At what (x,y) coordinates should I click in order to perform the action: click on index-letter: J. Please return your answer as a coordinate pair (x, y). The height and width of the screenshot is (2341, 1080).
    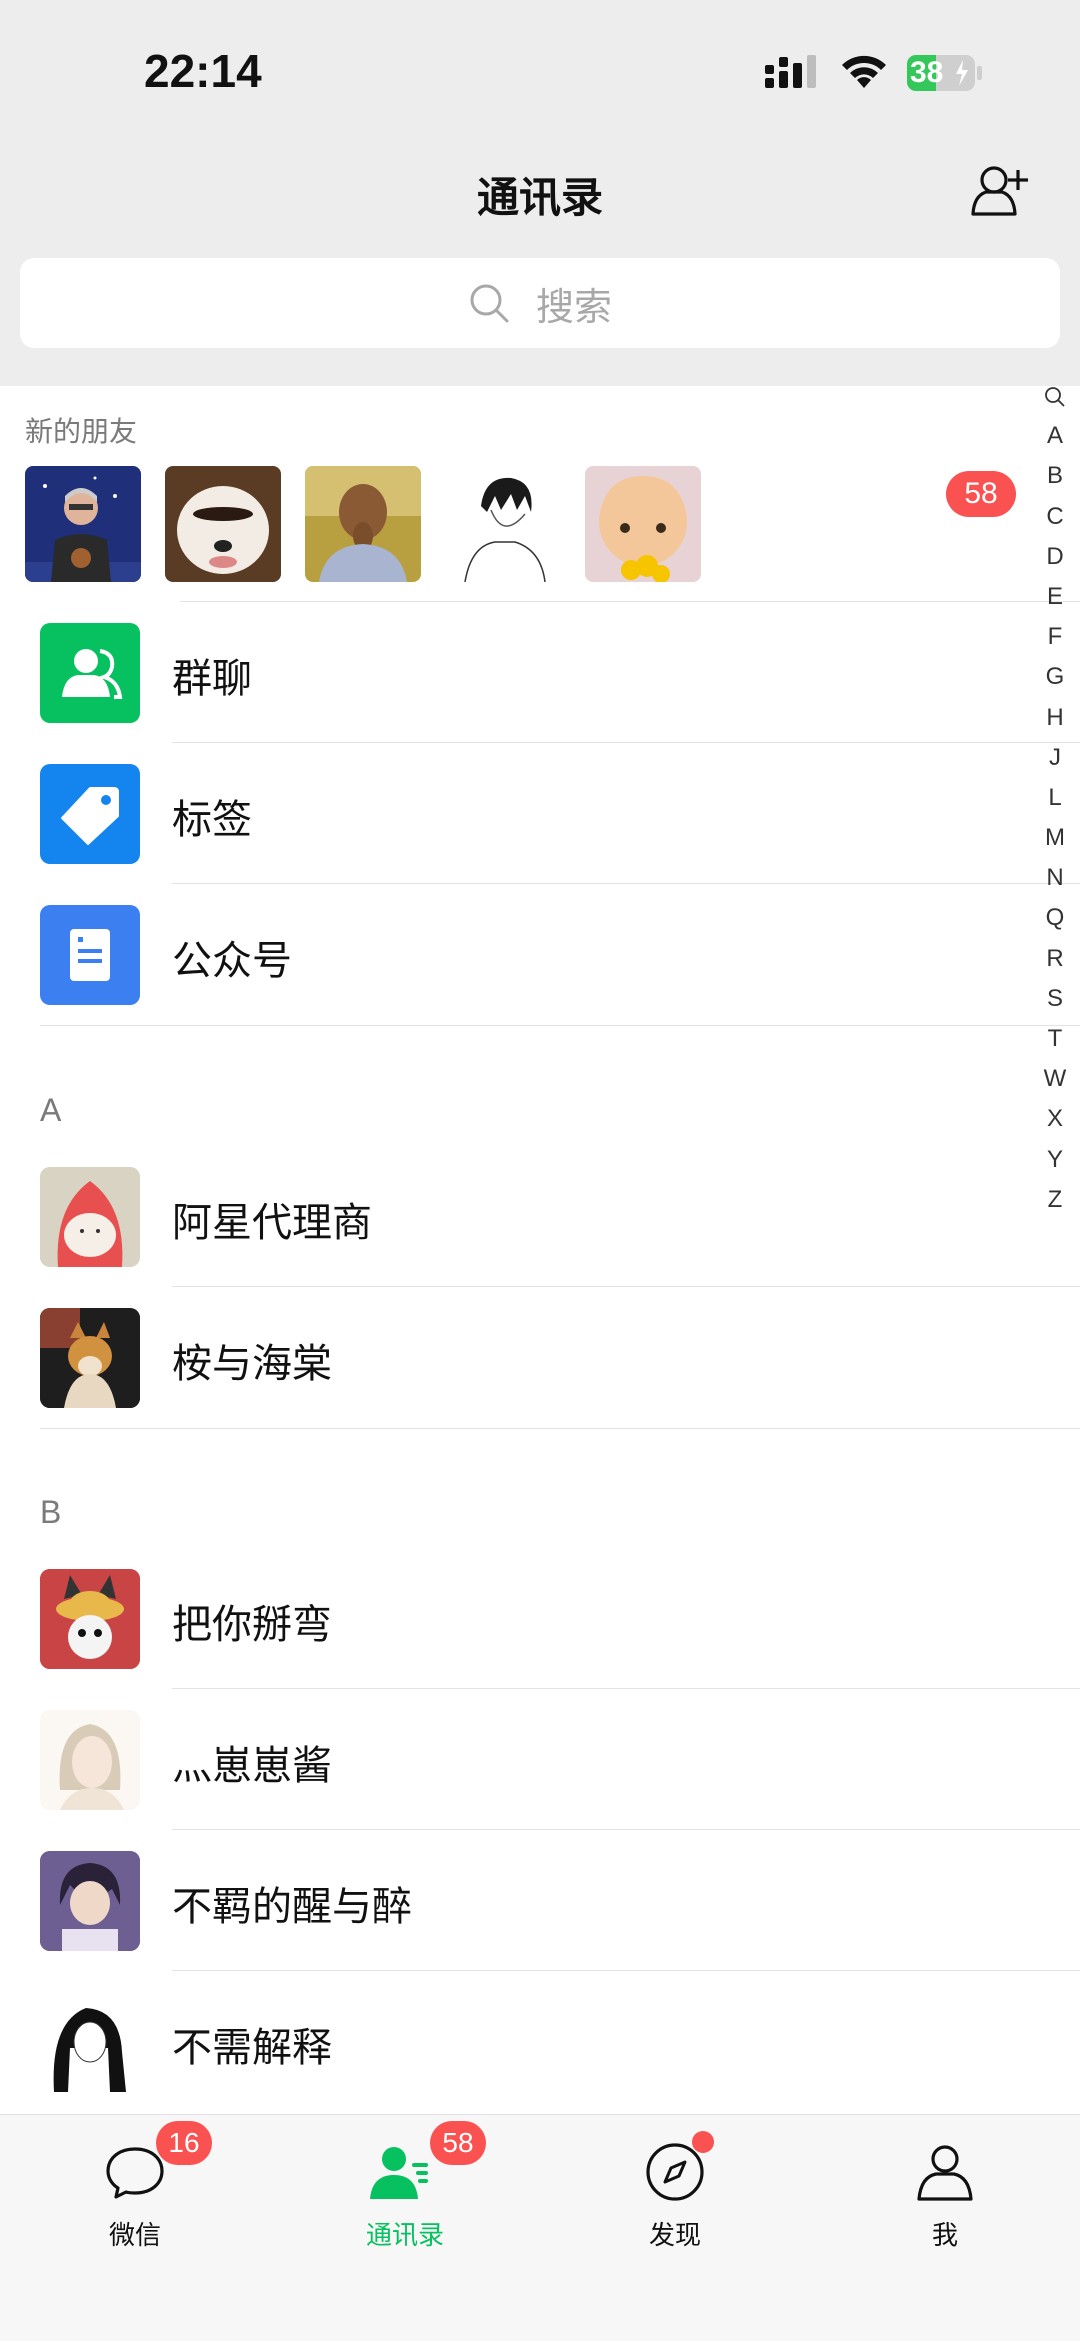
    Looking at the image, I should click on (1055, 758).